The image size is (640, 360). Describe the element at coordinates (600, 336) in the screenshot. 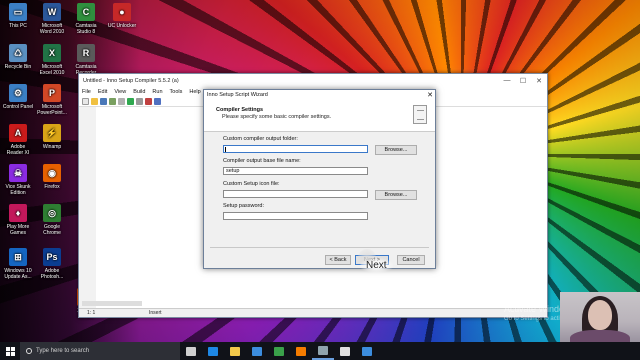

I see `webcam-person-shirt` at that location.